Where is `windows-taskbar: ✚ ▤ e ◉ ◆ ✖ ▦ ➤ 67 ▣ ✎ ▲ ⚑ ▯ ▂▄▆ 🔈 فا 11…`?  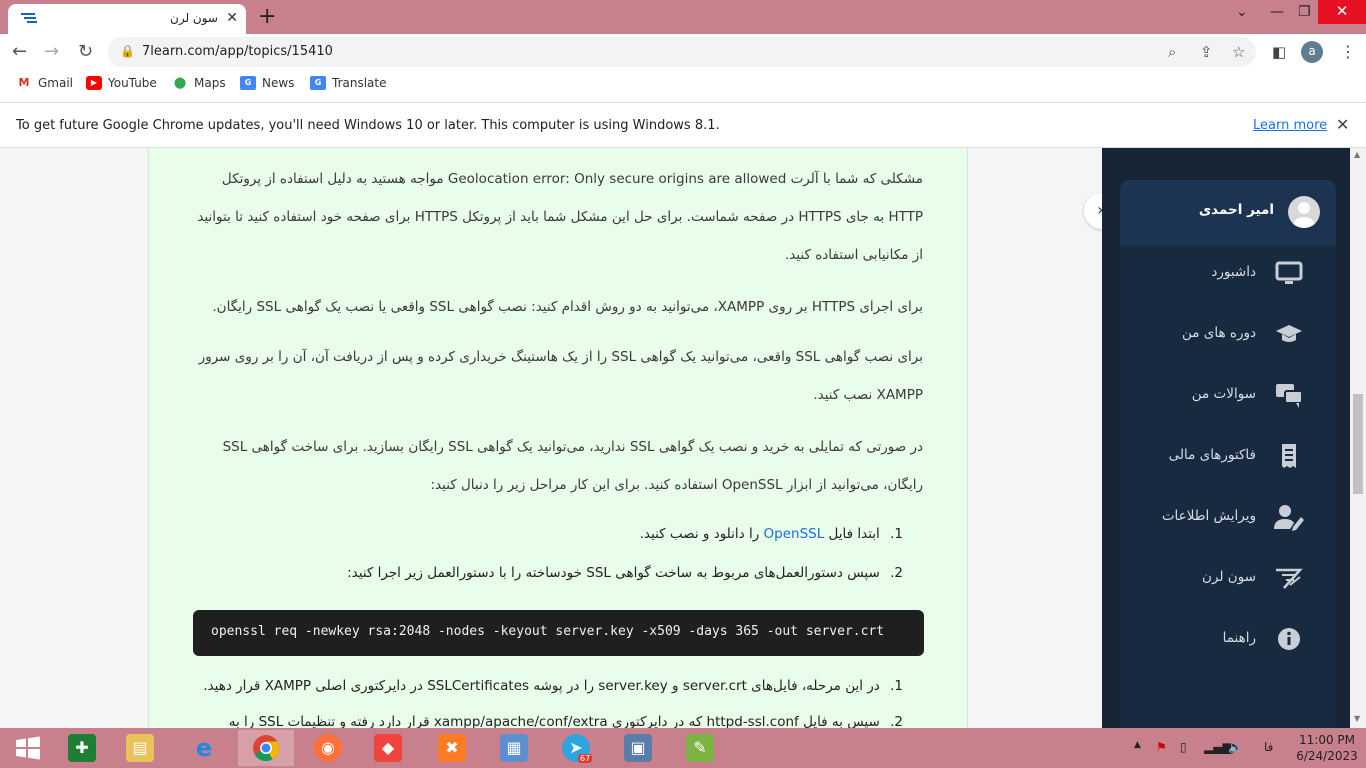
windows-taskbar: ✚ ▤ e ◉ ◆ ✖ ▦ ➤ 67 ▣ ✎ ▲ ⚑ ▯ ▂▄▆ 🔈 فا 11… is located at coordinates (683, 748).